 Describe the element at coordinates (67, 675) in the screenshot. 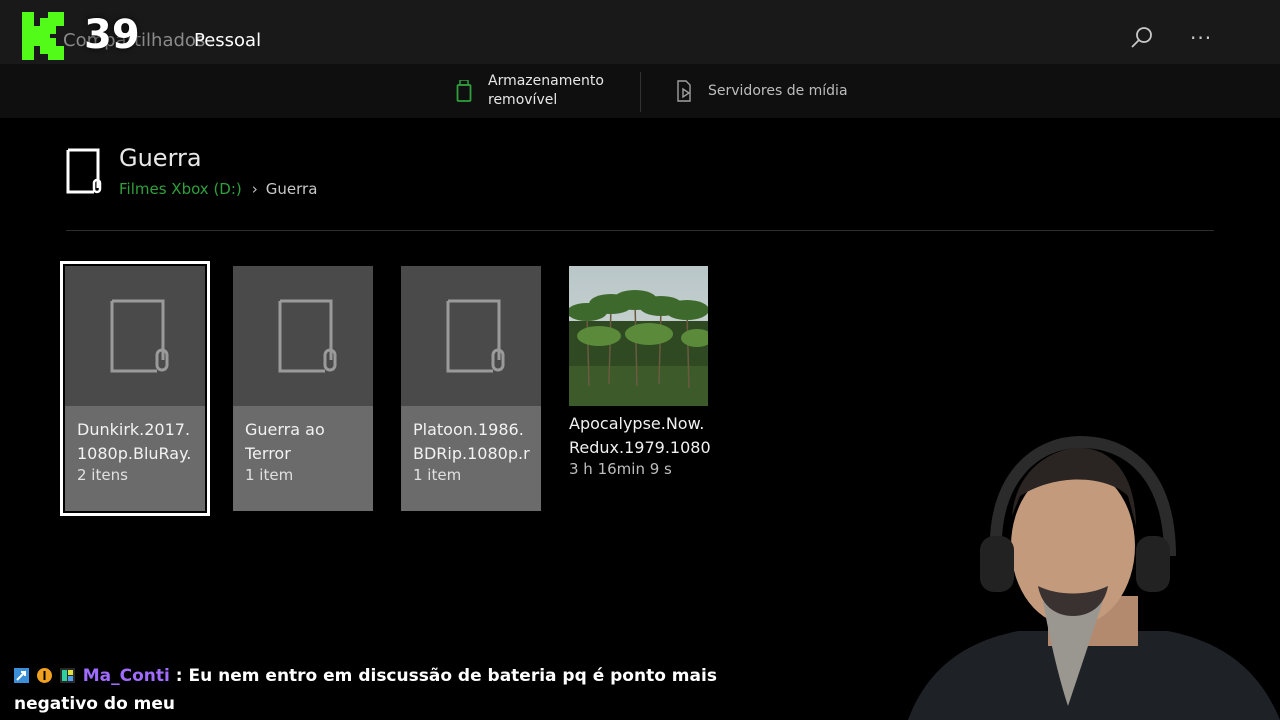

I see `subscriber-badge-icon` at that location.